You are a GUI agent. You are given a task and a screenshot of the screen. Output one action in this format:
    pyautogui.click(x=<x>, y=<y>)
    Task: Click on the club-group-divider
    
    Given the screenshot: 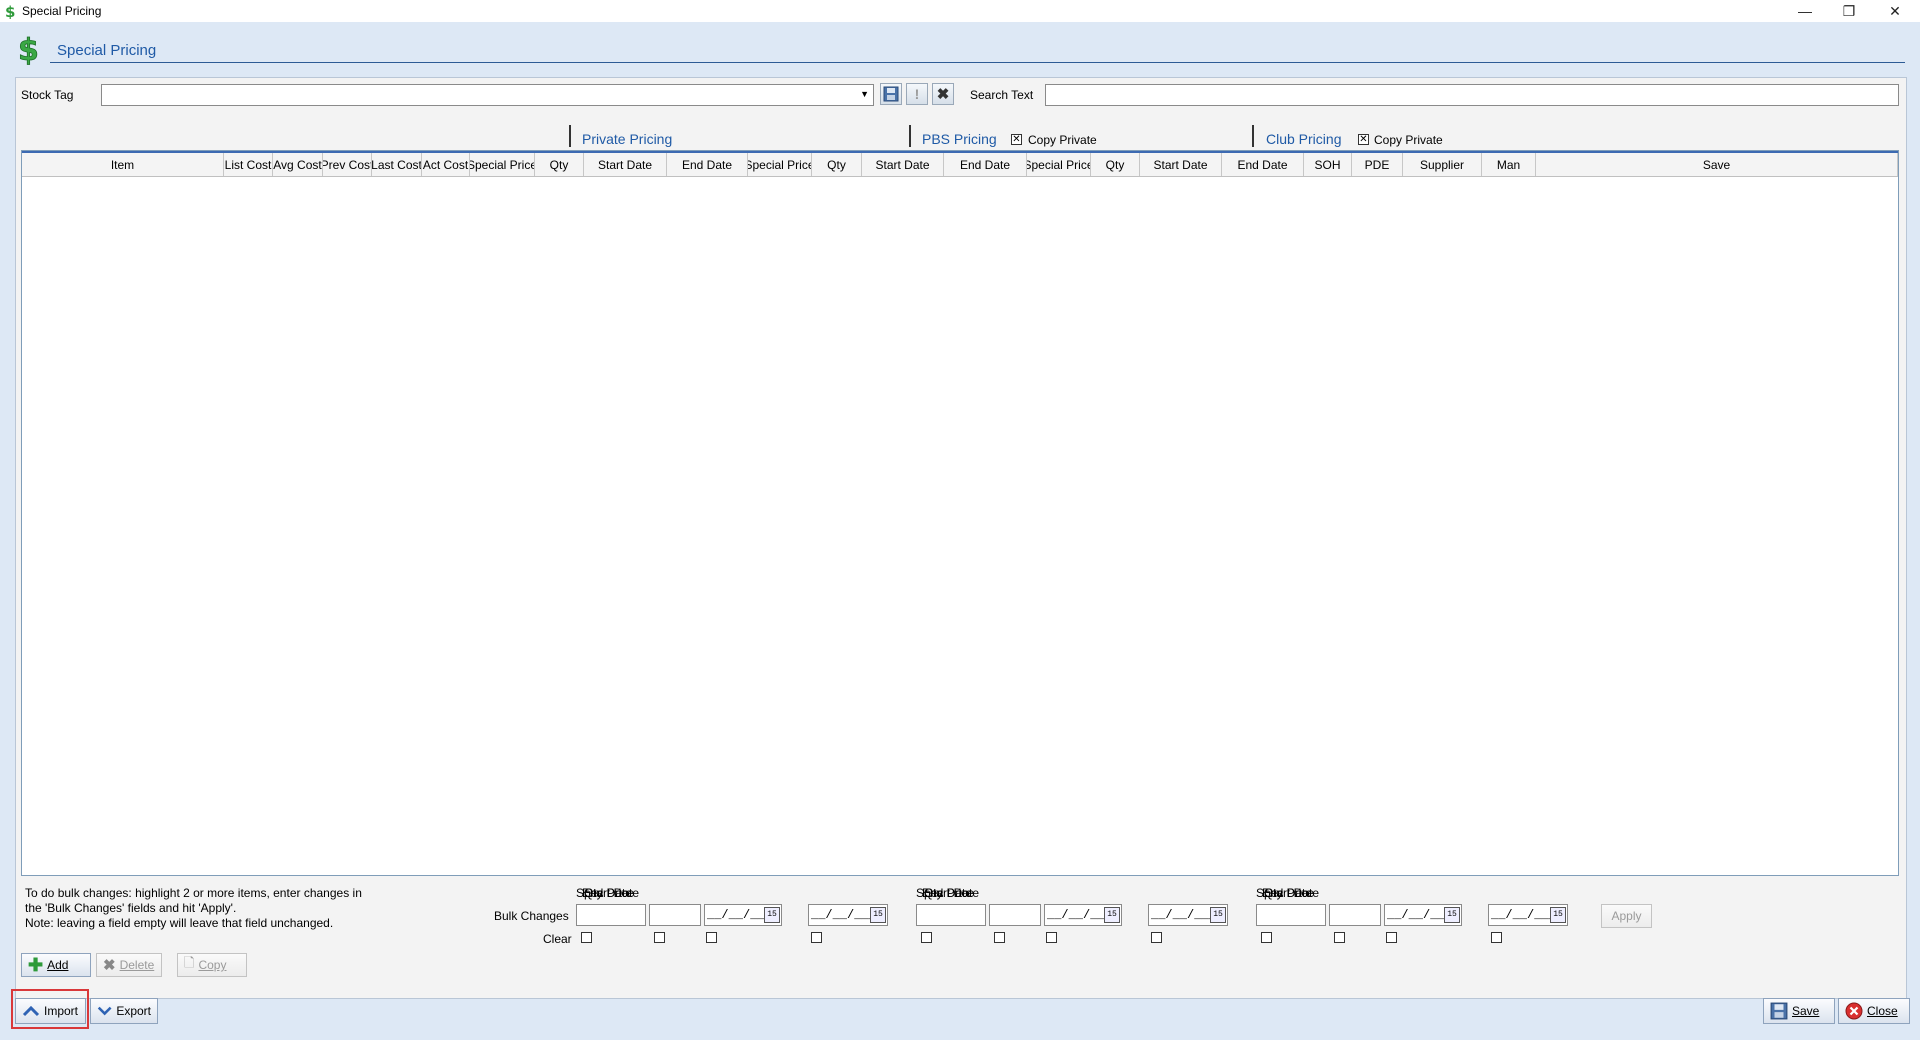 What is the action you would take?
    pyautogui.click(x=1253, y=136)
    